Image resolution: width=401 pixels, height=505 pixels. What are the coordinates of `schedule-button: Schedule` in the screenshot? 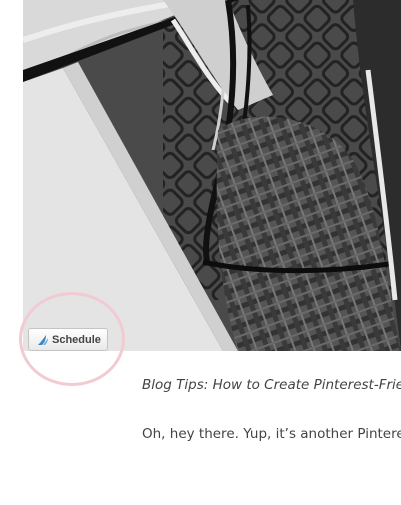 It's located at (68, 339).